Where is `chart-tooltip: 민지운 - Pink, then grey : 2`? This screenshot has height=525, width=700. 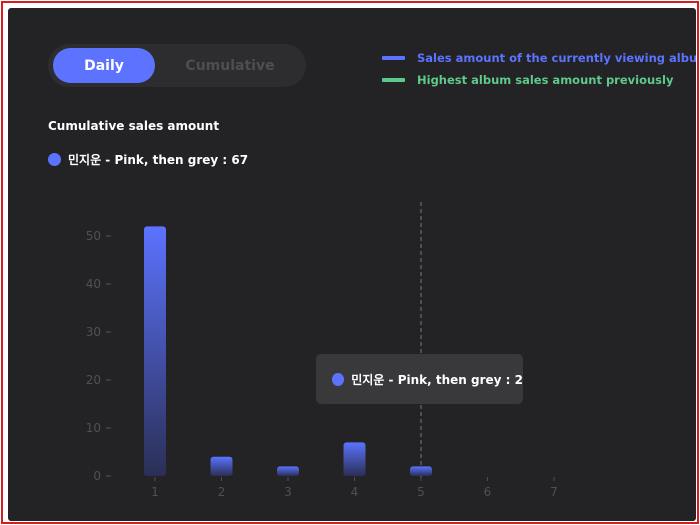 chart-tooltip: 민지운 - Pink, then grey : 2 is located at coordinates (419, 379).